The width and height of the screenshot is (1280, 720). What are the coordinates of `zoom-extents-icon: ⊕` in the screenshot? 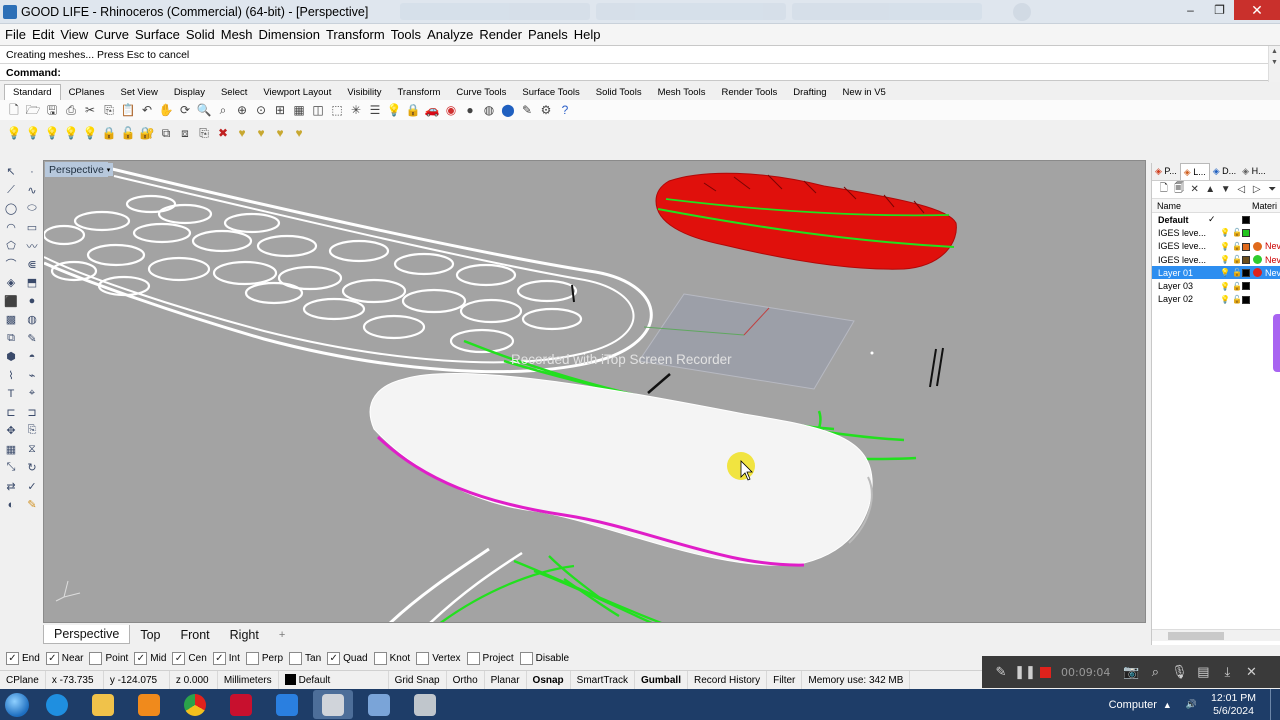 It's located at (242, 110).